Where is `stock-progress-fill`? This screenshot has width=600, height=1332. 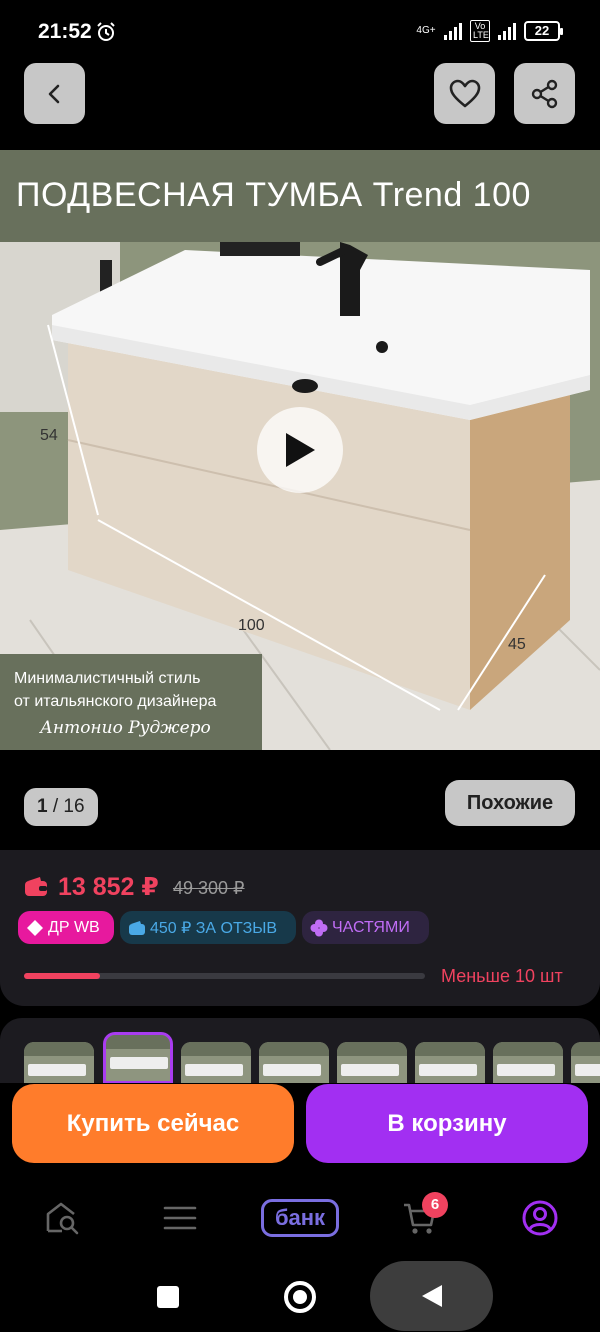 stock-progress-fill is located at coordinates (62, 976).